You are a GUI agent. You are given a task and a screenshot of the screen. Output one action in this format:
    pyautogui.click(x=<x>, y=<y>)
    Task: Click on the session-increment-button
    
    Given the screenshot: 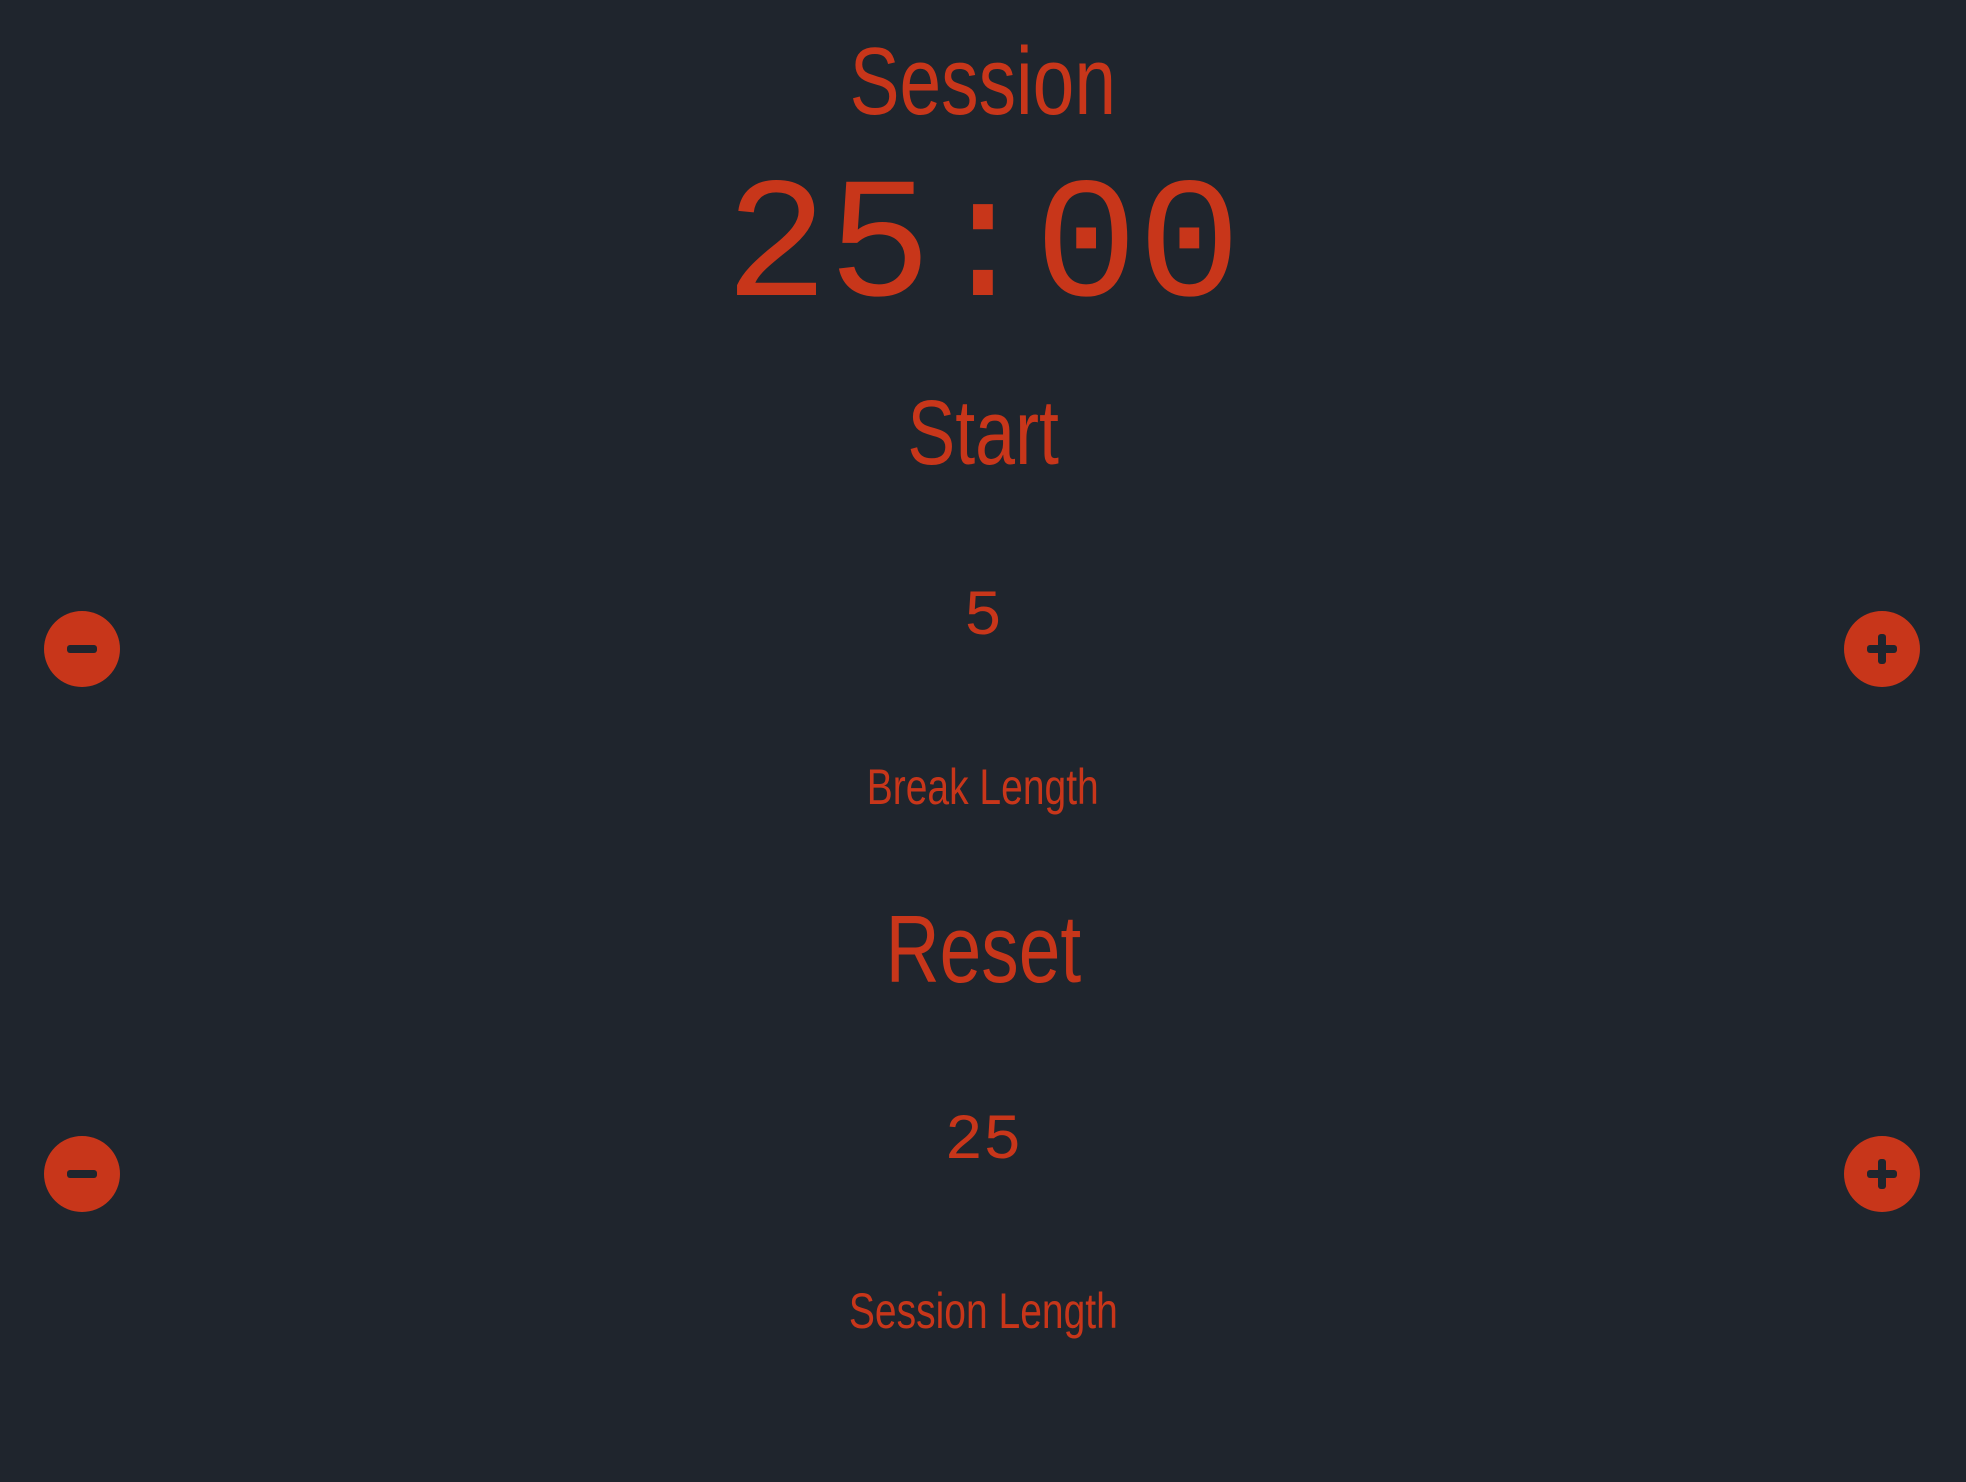 What is the action you would take?
    pyautogui.click(x=1882, y=1174)
    